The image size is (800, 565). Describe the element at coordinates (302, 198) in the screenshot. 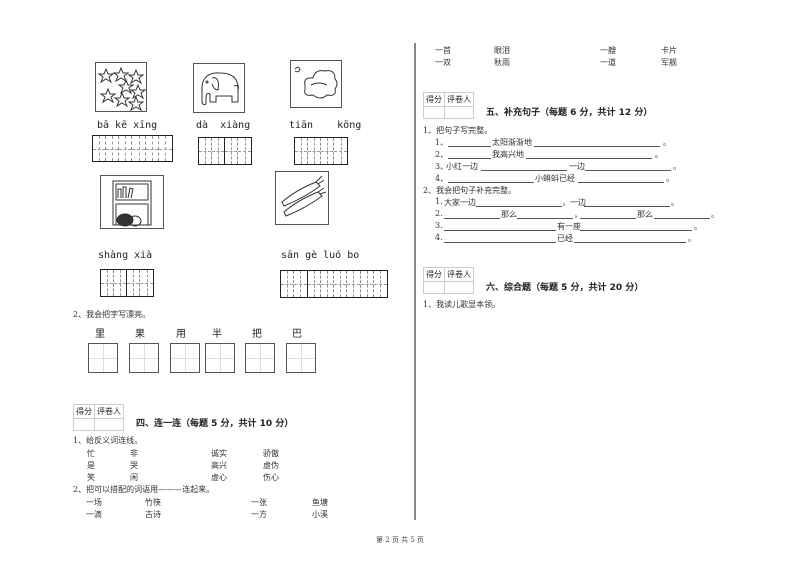

I see `carrots-picture` at that location.